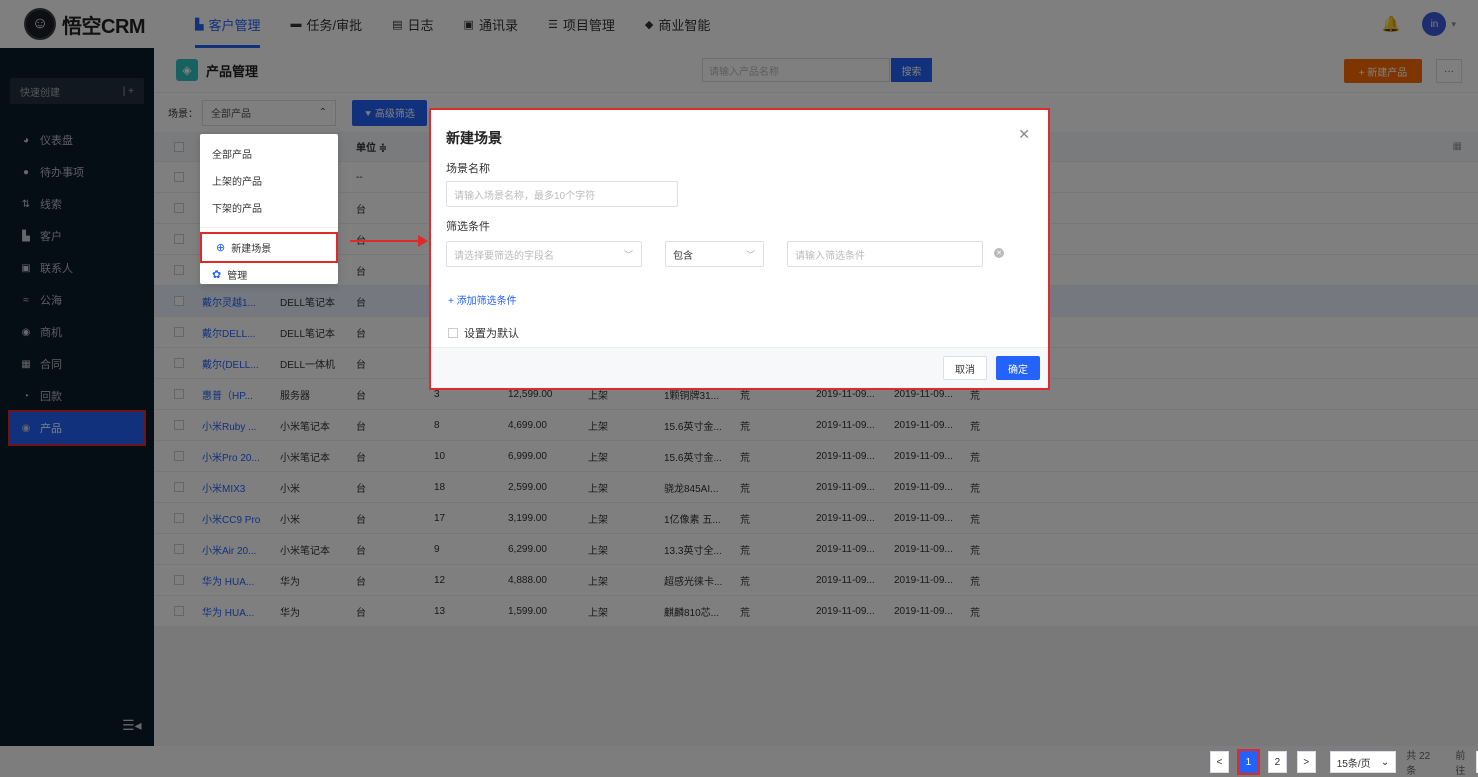 The image size is (1478, 777). Describe the element at coordinates (1434, 24) in the screenshot. I see `avatar: in` at that location.